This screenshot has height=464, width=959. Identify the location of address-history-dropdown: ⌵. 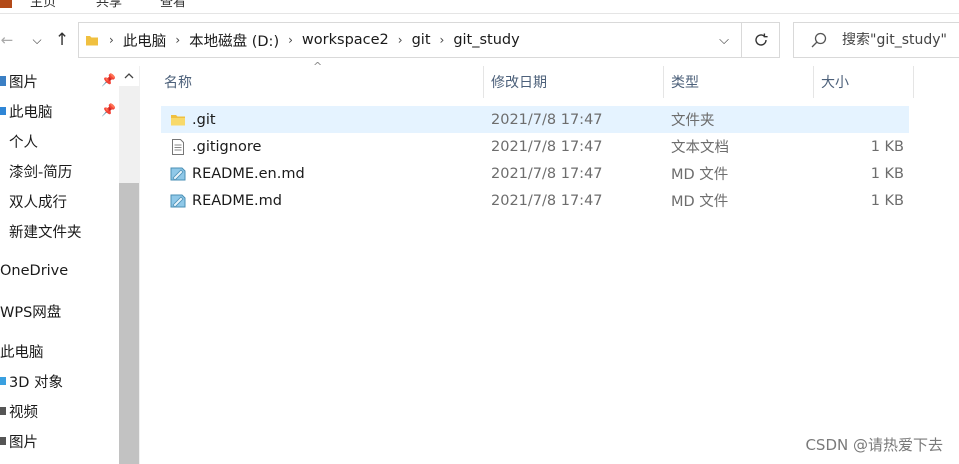
(724, 40).